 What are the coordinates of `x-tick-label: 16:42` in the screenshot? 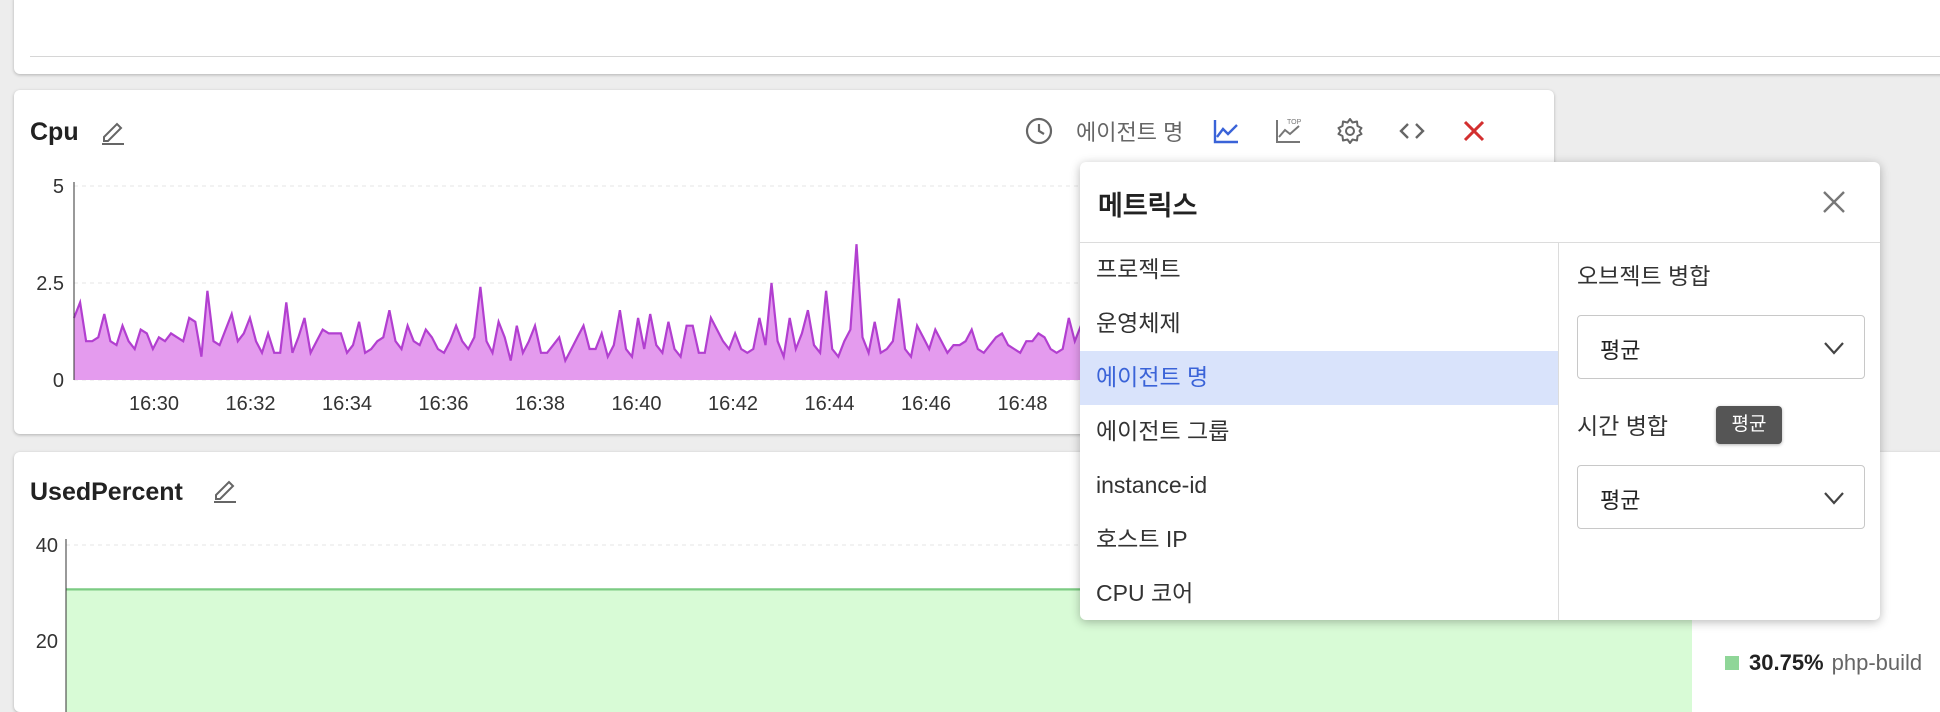 It's located at (733, 404).